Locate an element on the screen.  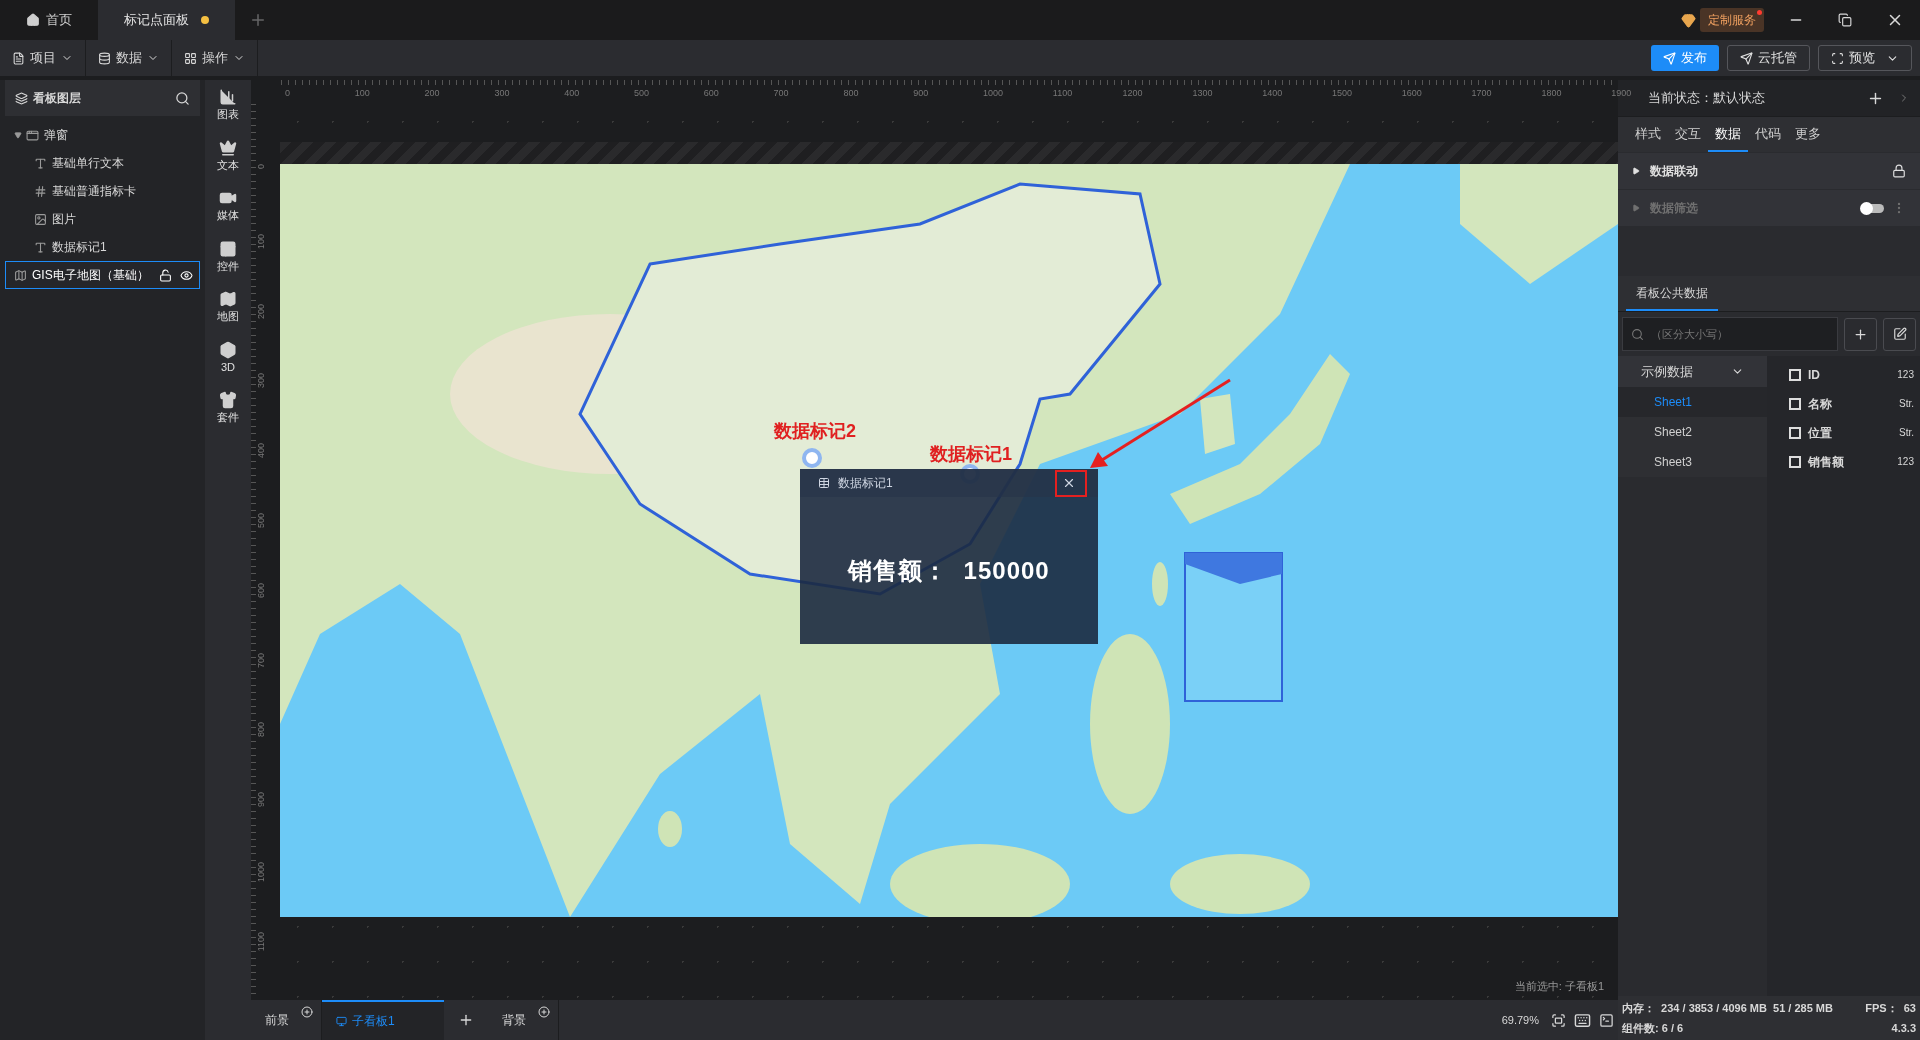
section-header: 数据联动 is located at coordinates (1769, 171).